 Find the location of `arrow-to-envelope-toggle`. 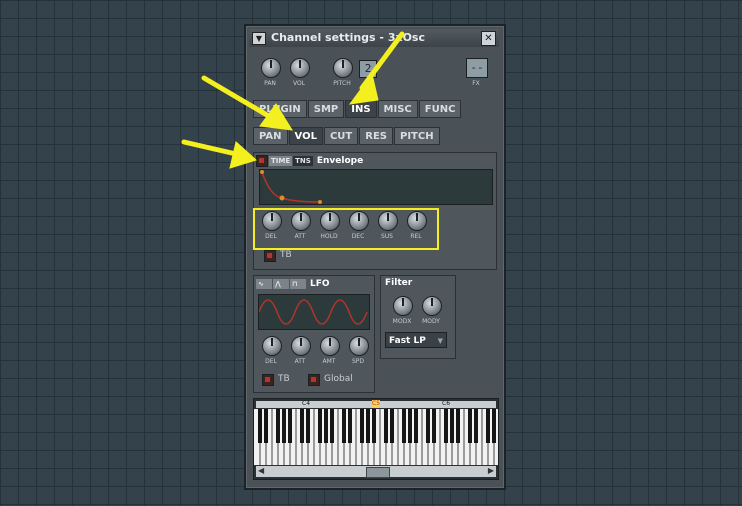

arrow-to-envelope-toggle is located at coordinates (210, 148).